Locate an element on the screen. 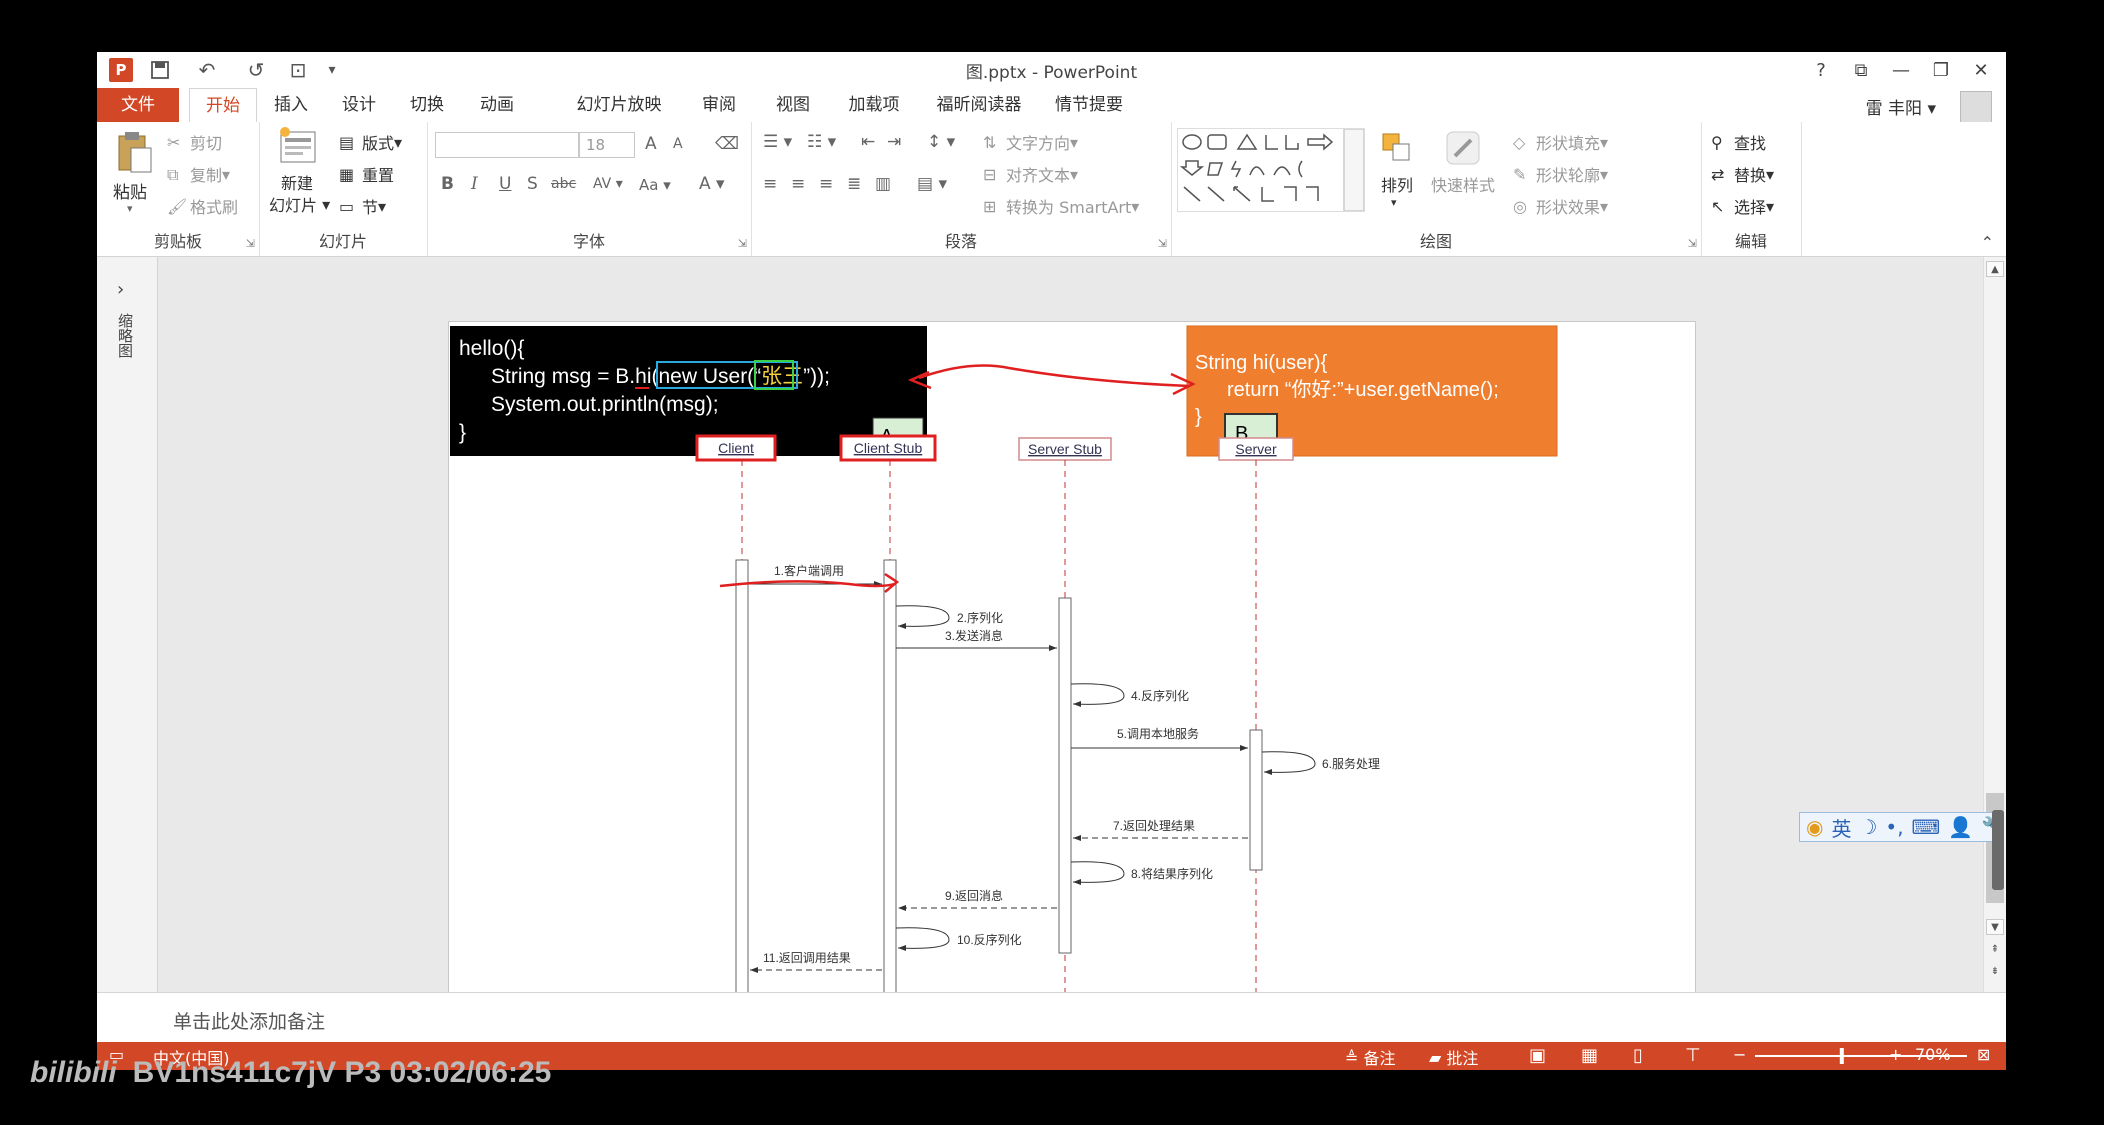 The image size is (2104, 1125). shrink-font-icon: A is located at coordinates (678, 144).